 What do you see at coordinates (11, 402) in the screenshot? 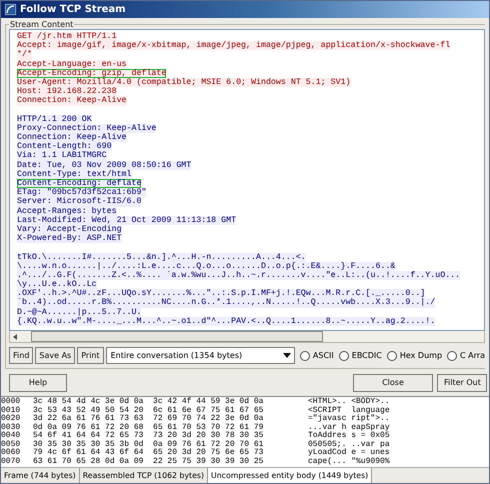
I see `hex-offset: 0000` at bounding box center [11, 402].